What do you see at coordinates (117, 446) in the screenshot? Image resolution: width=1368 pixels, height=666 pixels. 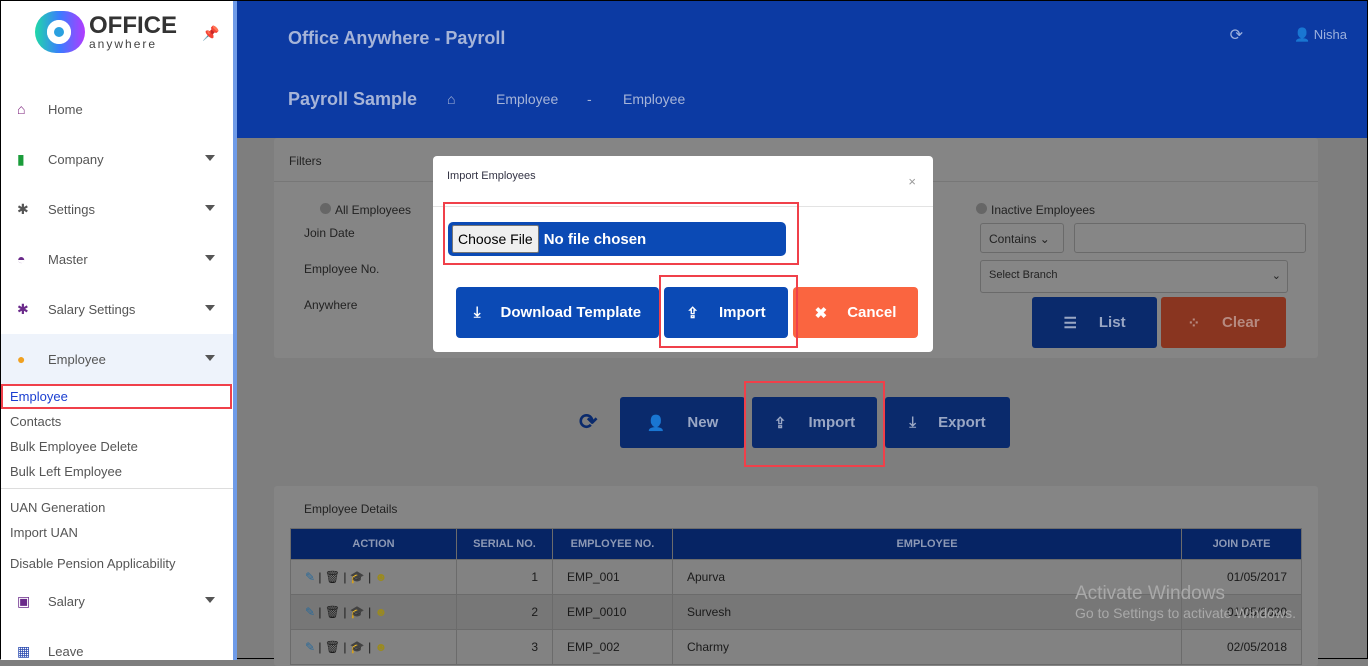 I see `sub-item-bulk-delete: Bulk Employee Delete` at bounding box center [117, 446].